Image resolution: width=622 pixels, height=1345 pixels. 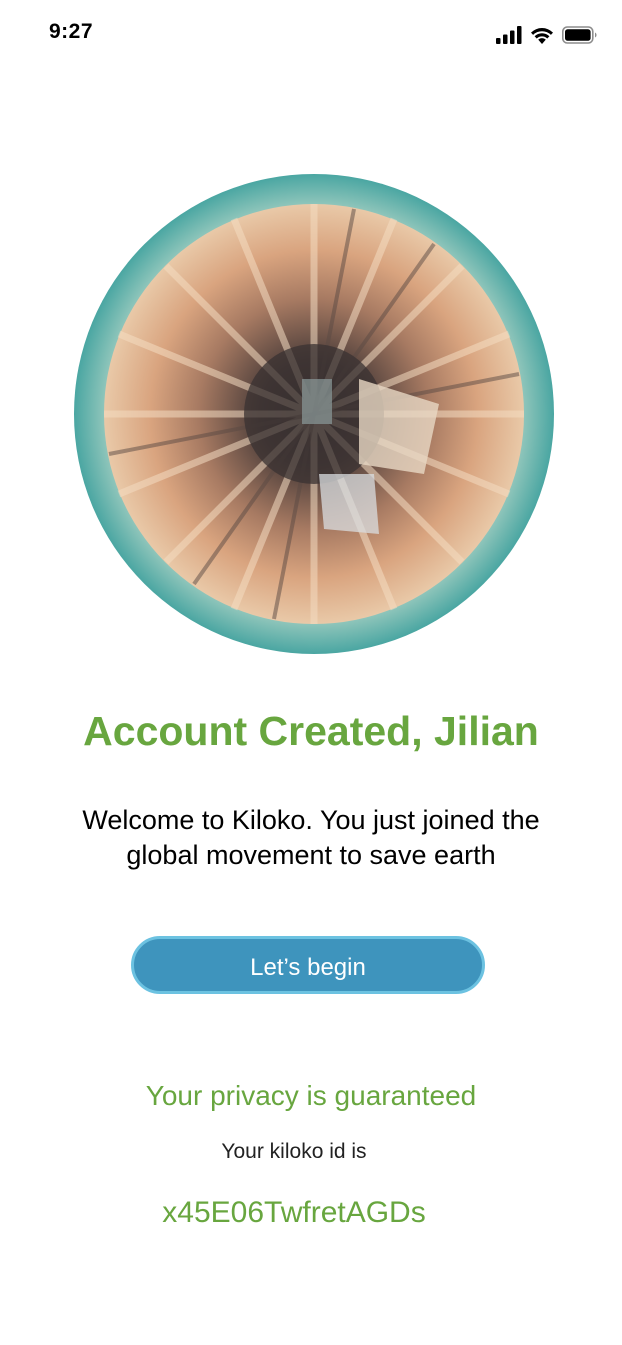 What do you see at coordinates (542, 35) in the screenshot?
I see `wifi-icon` at bounding box center [542, 35].